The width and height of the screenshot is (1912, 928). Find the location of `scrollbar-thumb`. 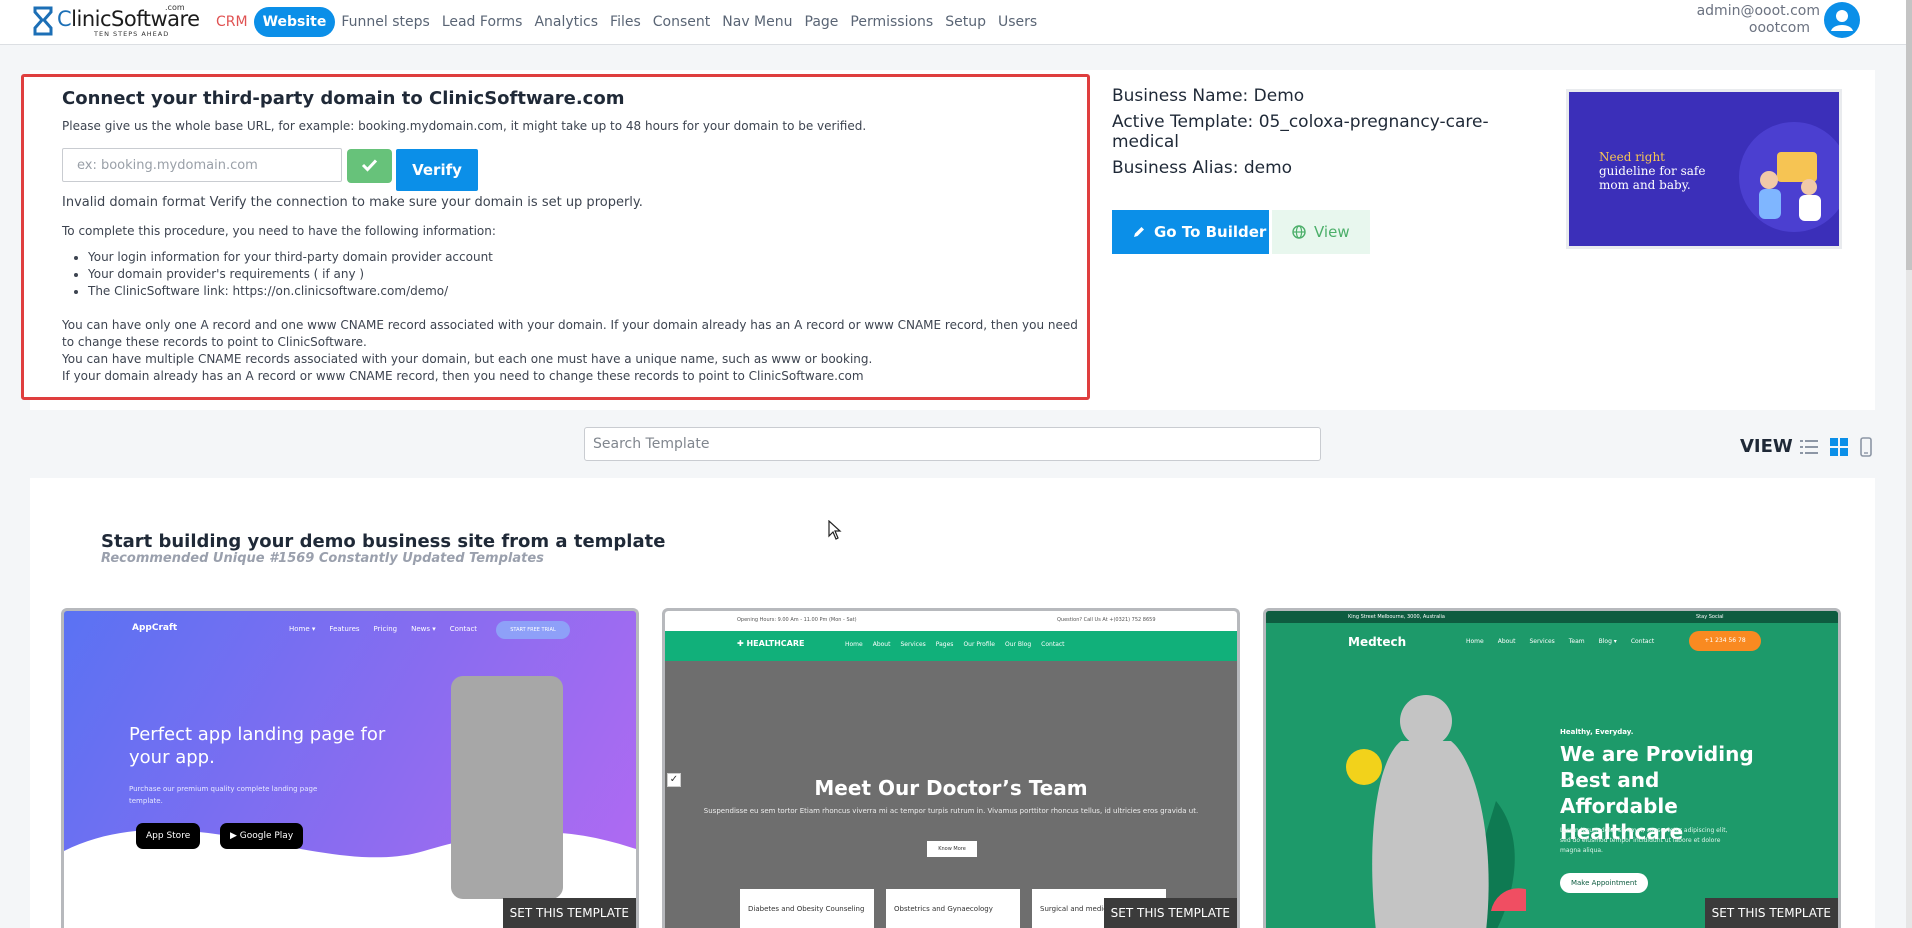

scrollbar-thumb is located at coordinates (1909, 135).